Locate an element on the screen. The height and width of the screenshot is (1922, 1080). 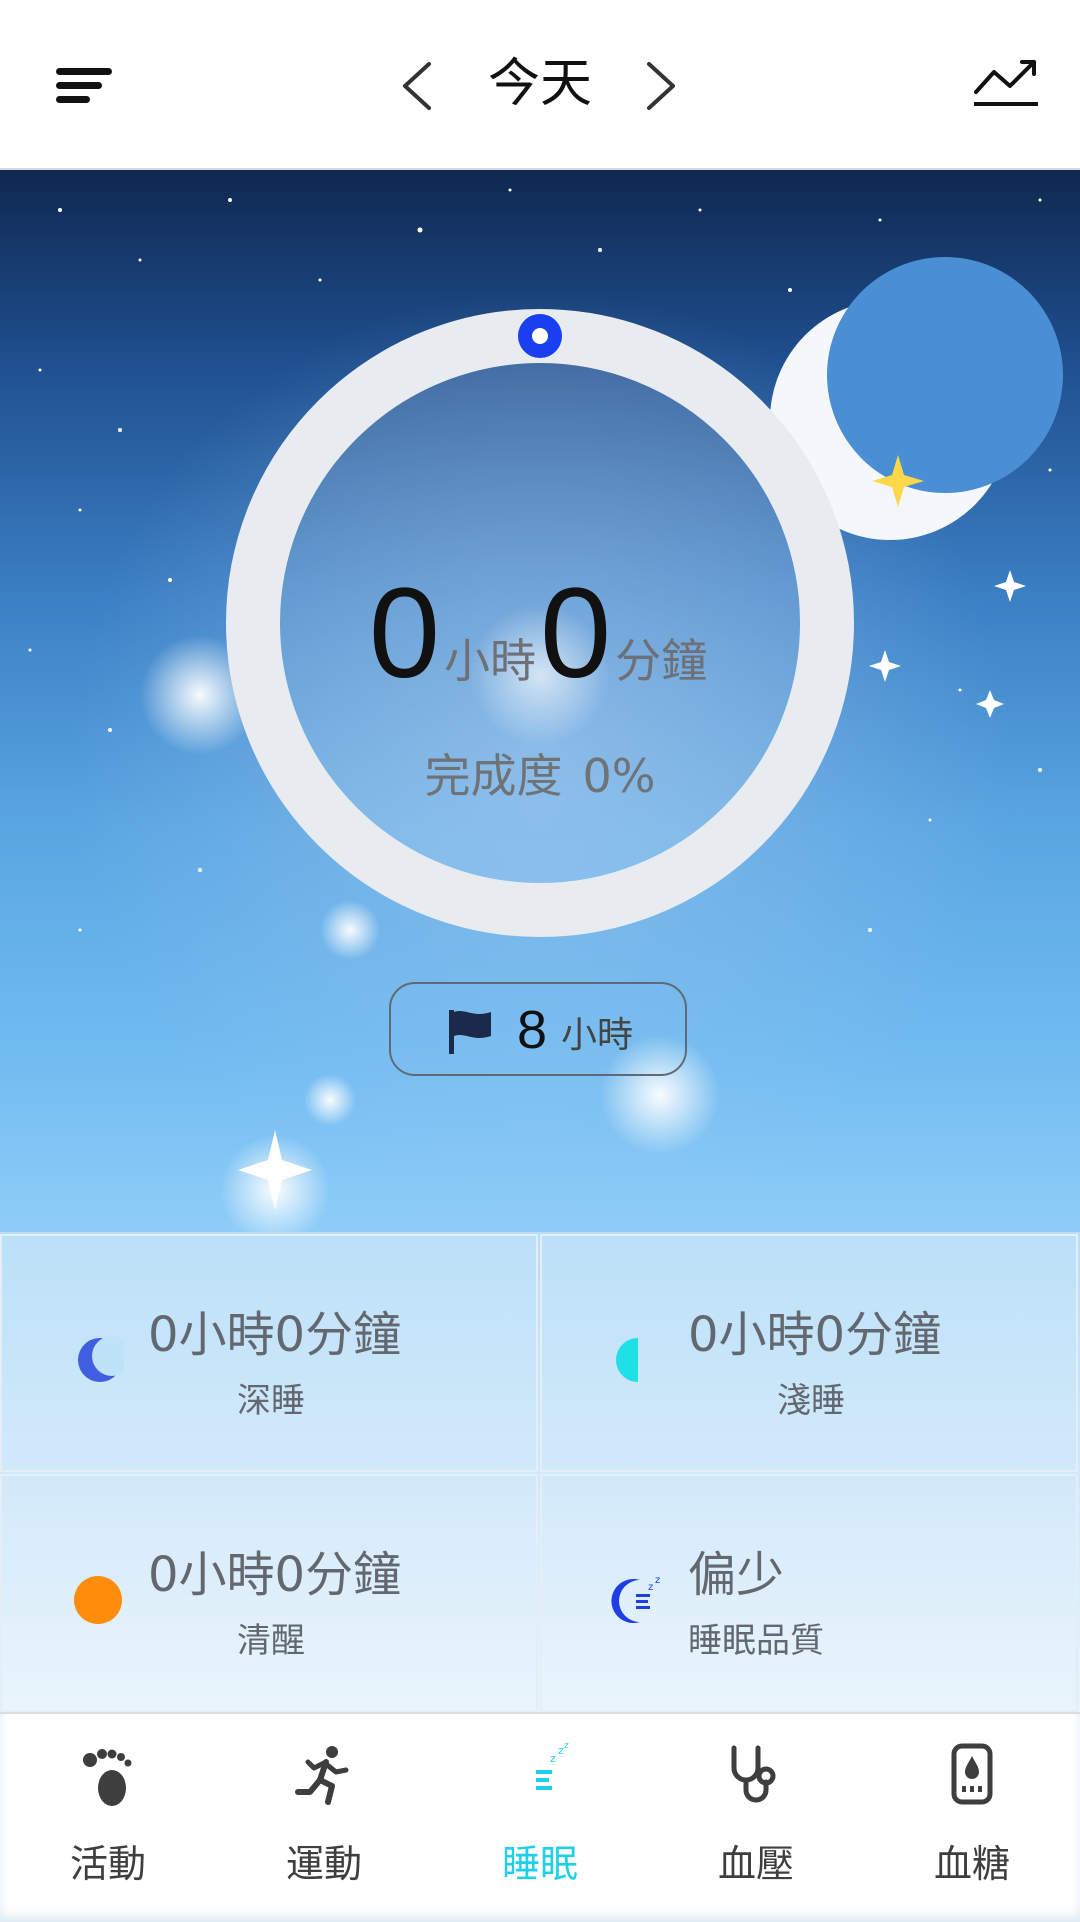
deep-sleep-value: 0小時0分鐘 is located at coordinates (275, 1335).